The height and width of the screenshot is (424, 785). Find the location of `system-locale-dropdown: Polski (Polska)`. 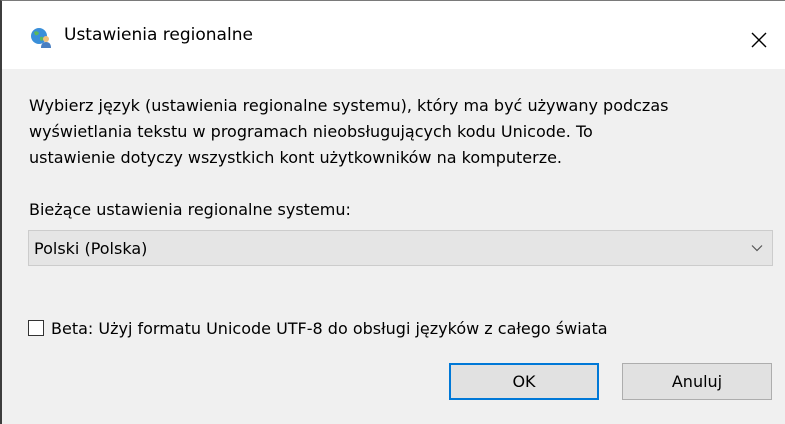

system-locale-dropdown: Polski (Polska) is located at coordinates (400, 248).